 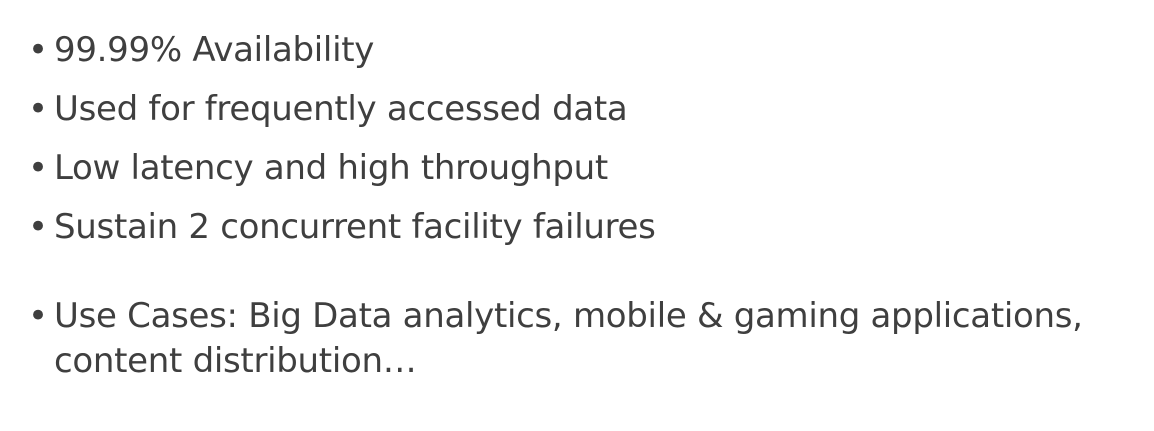 What do you see at coordinates (355, 227) in the screenshot?
I see `bullet-text: Sustain 2 concurrent facility failures` at bounding box center [355, 227].